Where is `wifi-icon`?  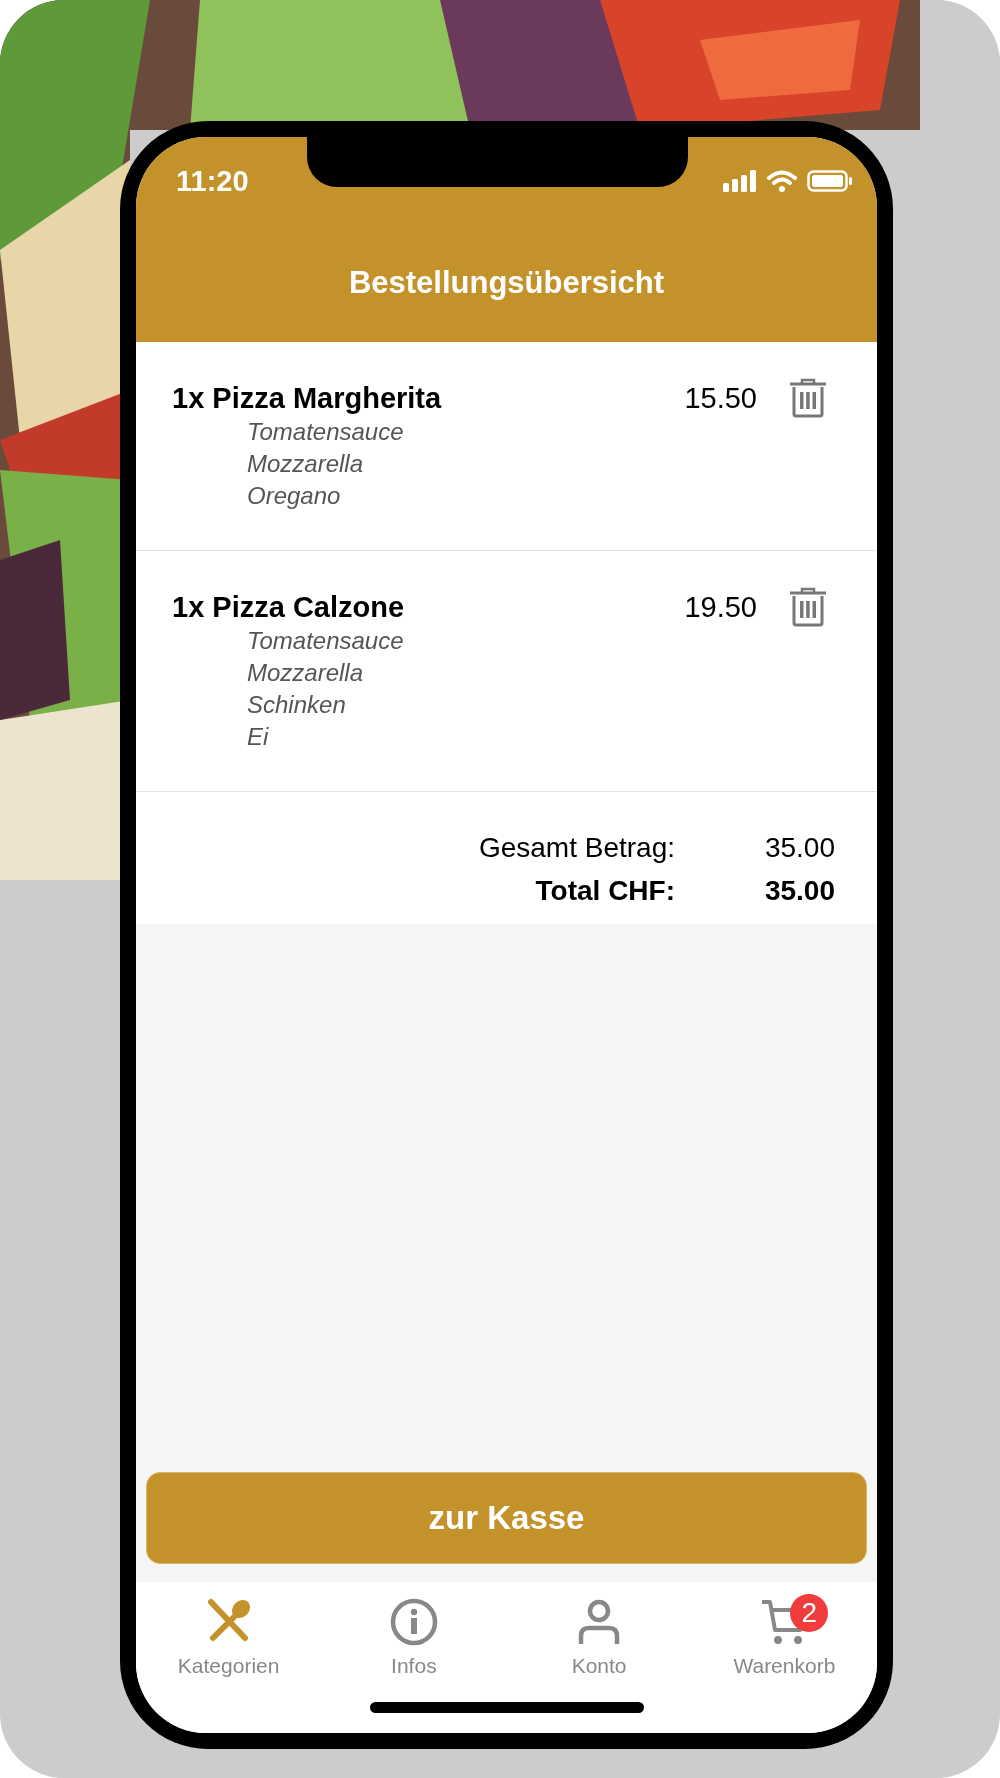
wifi-icon is located at coordinates (782, 181).